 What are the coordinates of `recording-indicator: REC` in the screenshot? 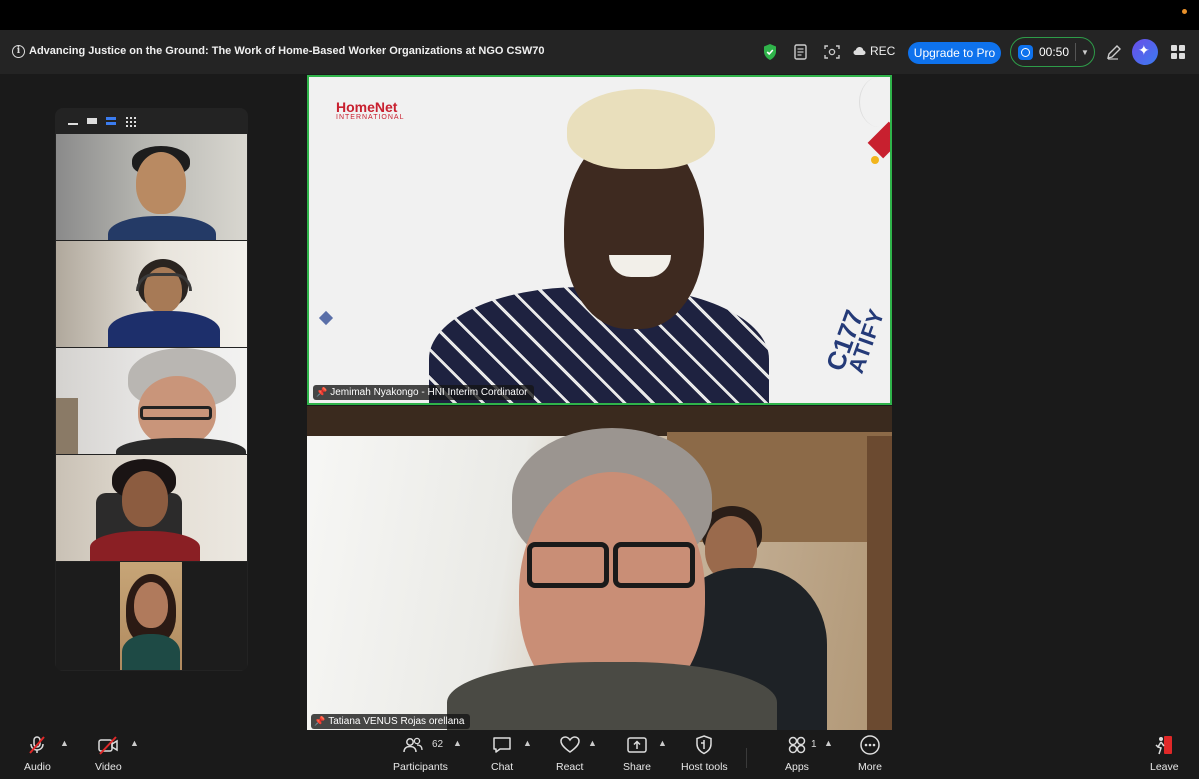 It's located at (874, 51).